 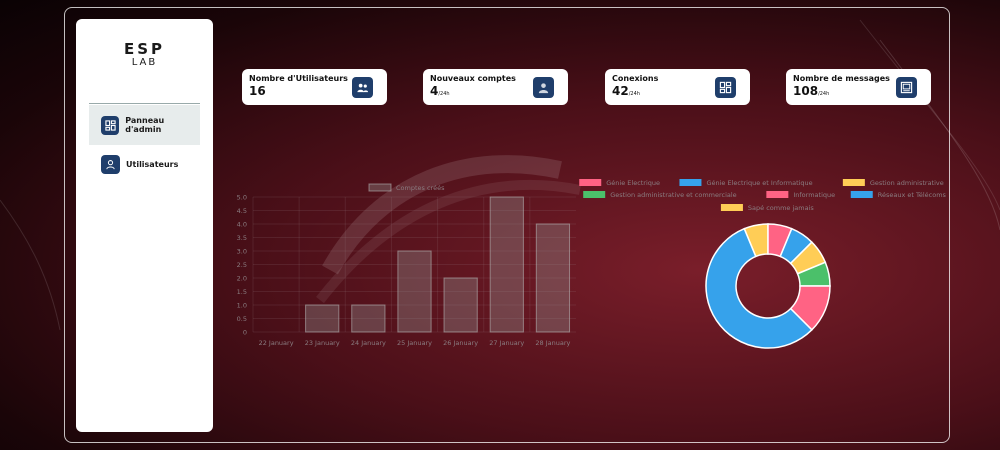 I want to click on donut-legend-label: Génie Electrique et Informatique, so click(x=759, y=183).